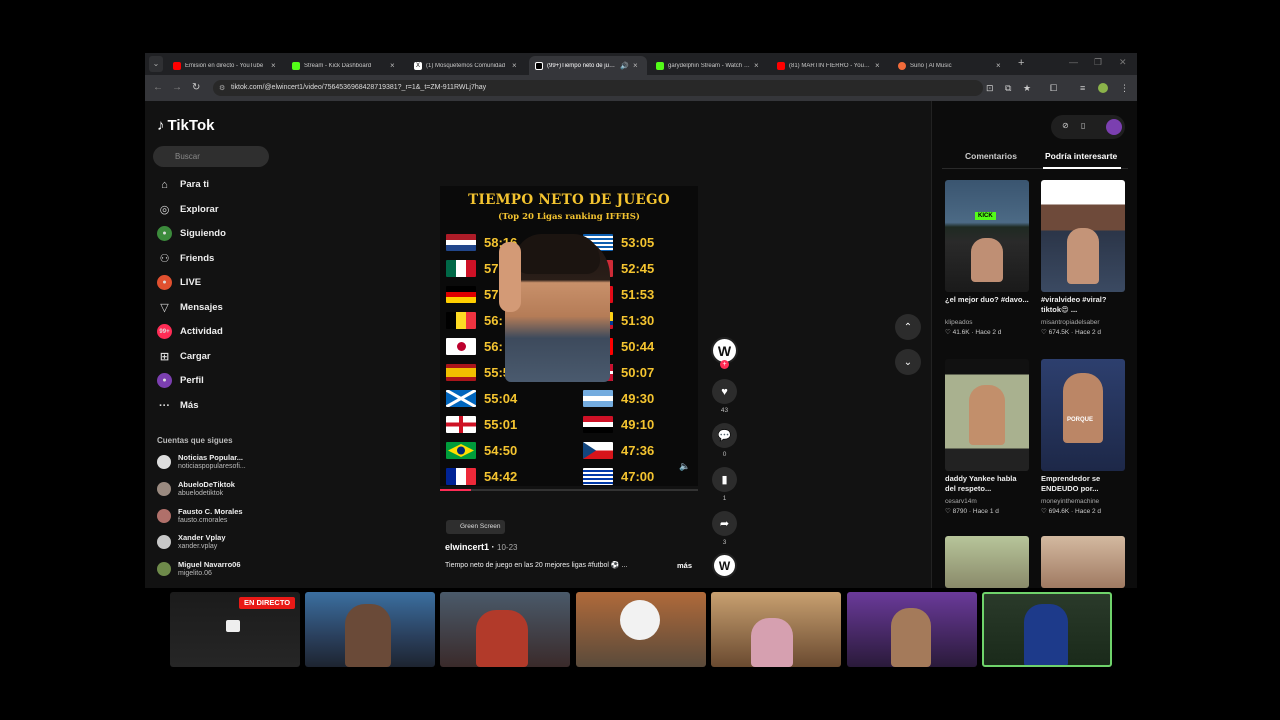 The width and height of the screenshot is (1280, 720). Describe the element at coordinates (1103, 88) in the screenshot. I see `profile-avatar` at that location.